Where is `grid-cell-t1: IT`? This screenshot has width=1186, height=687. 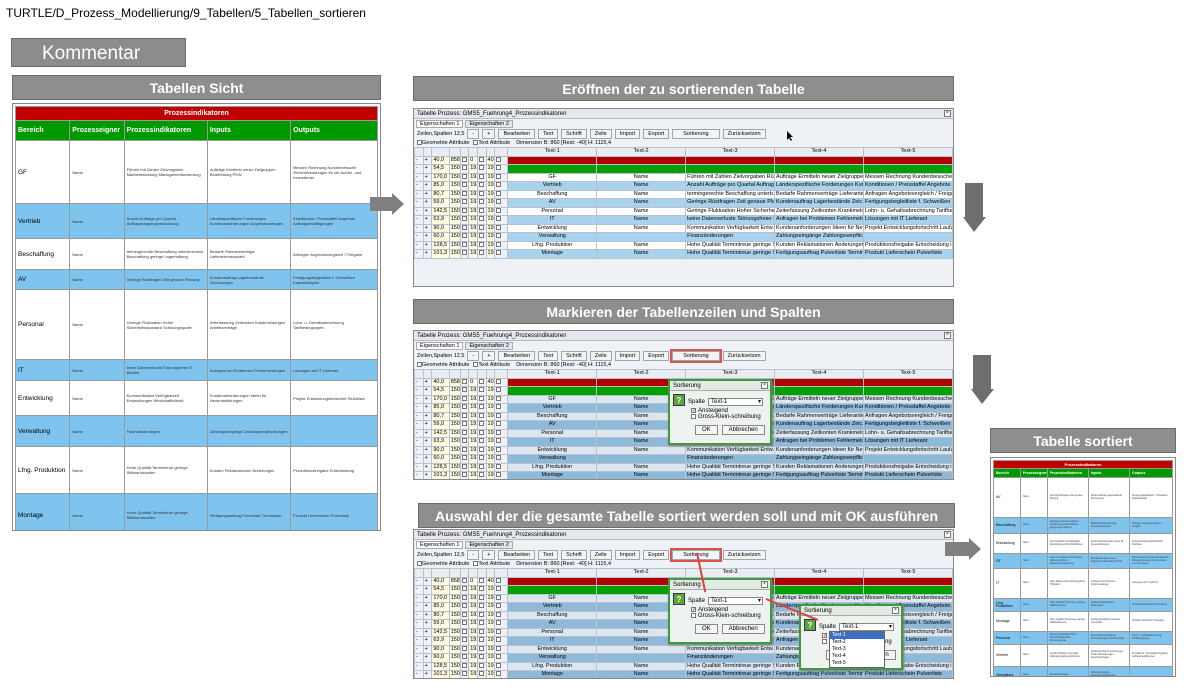
grid-cell-t1: IT is located at coordinates (552, 220).